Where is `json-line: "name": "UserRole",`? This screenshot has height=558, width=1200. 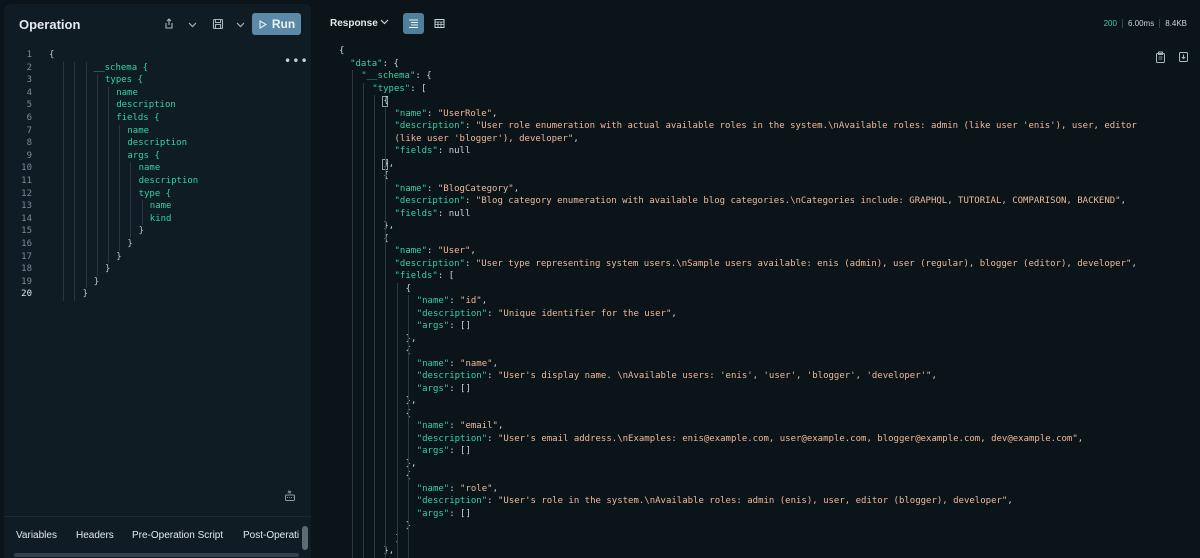
json-line: "name": "UserRole", is located at coordinates (446, 114).